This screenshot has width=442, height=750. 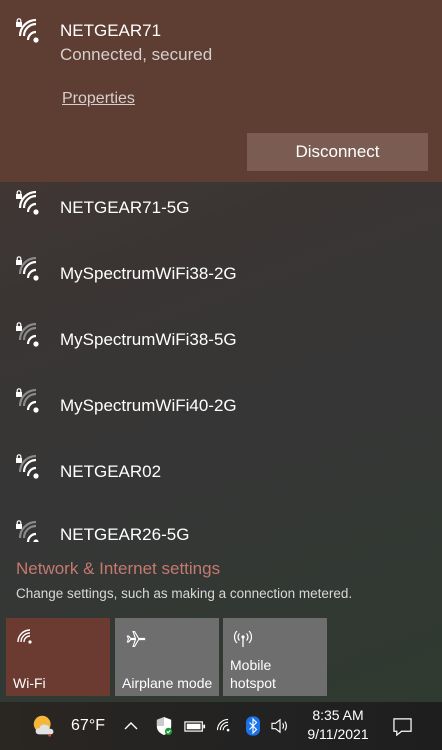 I want to click on hotspot-tile-label-line1: Mobile, so click(x=251, y=665).